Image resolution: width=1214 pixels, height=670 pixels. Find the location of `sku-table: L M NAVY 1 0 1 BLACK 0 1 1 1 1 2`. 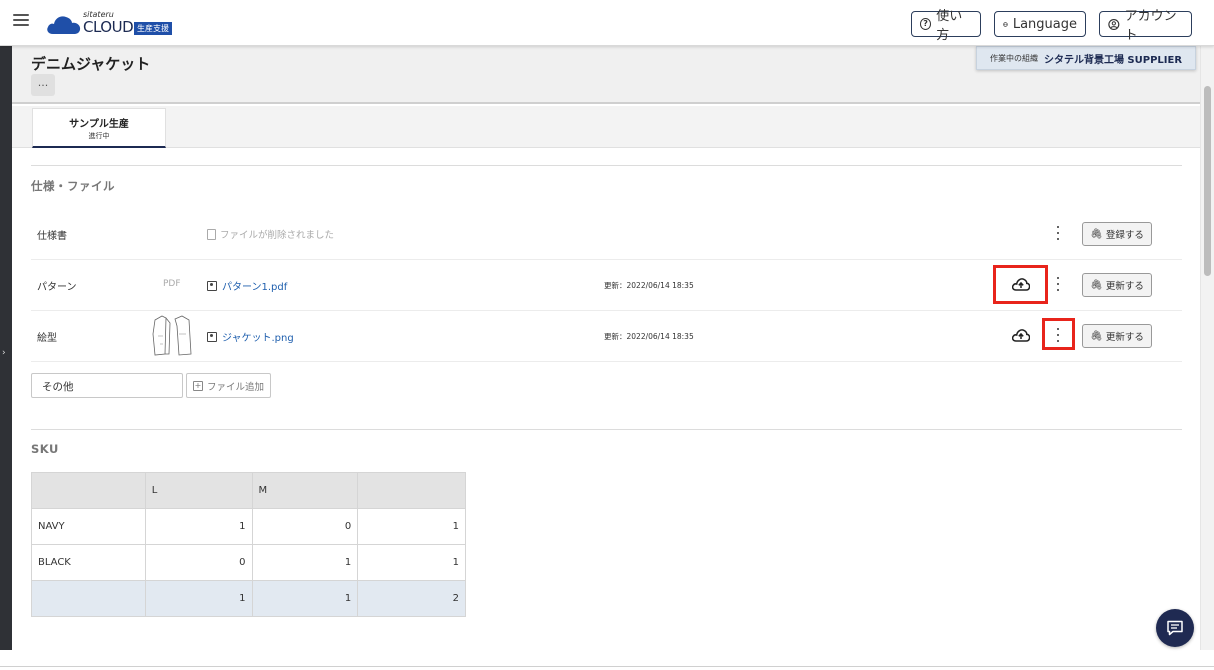

sku-table: L M NAVY 1 0 1 BLACK 0 1 1 1 1 2 is located at coordinates (248, 544).